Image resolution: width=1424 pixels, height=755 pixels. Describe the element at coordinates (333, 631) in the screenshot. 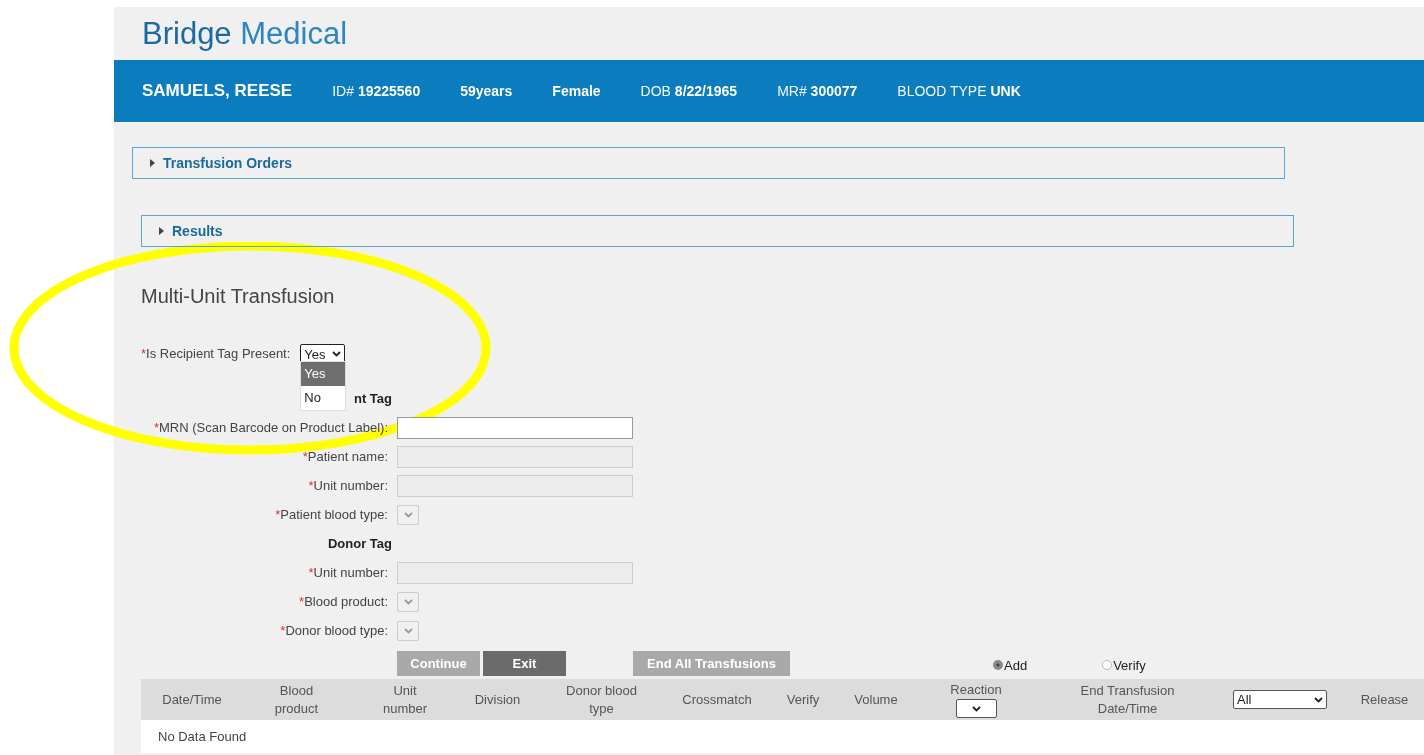

I see `field-label: *Donor blood type:` at that location.